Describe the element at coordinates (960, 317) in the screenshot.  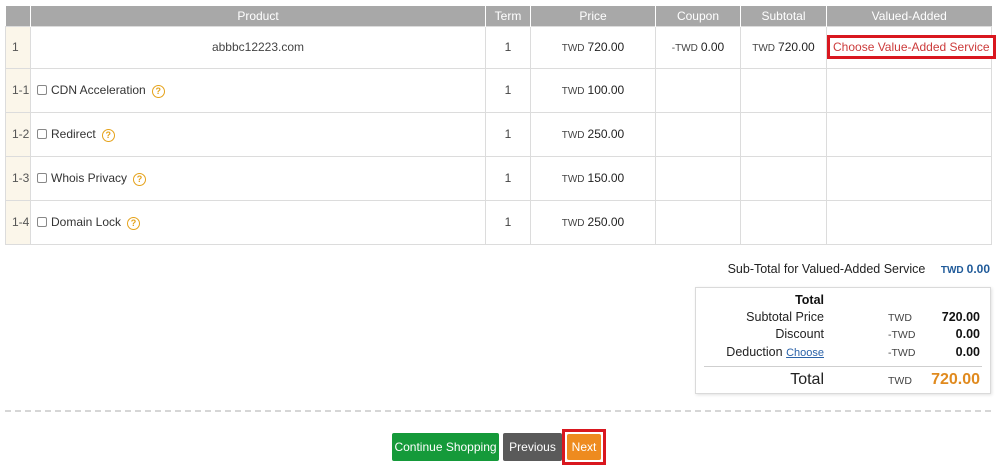
I see `subtotal-price-value: 720.00` at that location.